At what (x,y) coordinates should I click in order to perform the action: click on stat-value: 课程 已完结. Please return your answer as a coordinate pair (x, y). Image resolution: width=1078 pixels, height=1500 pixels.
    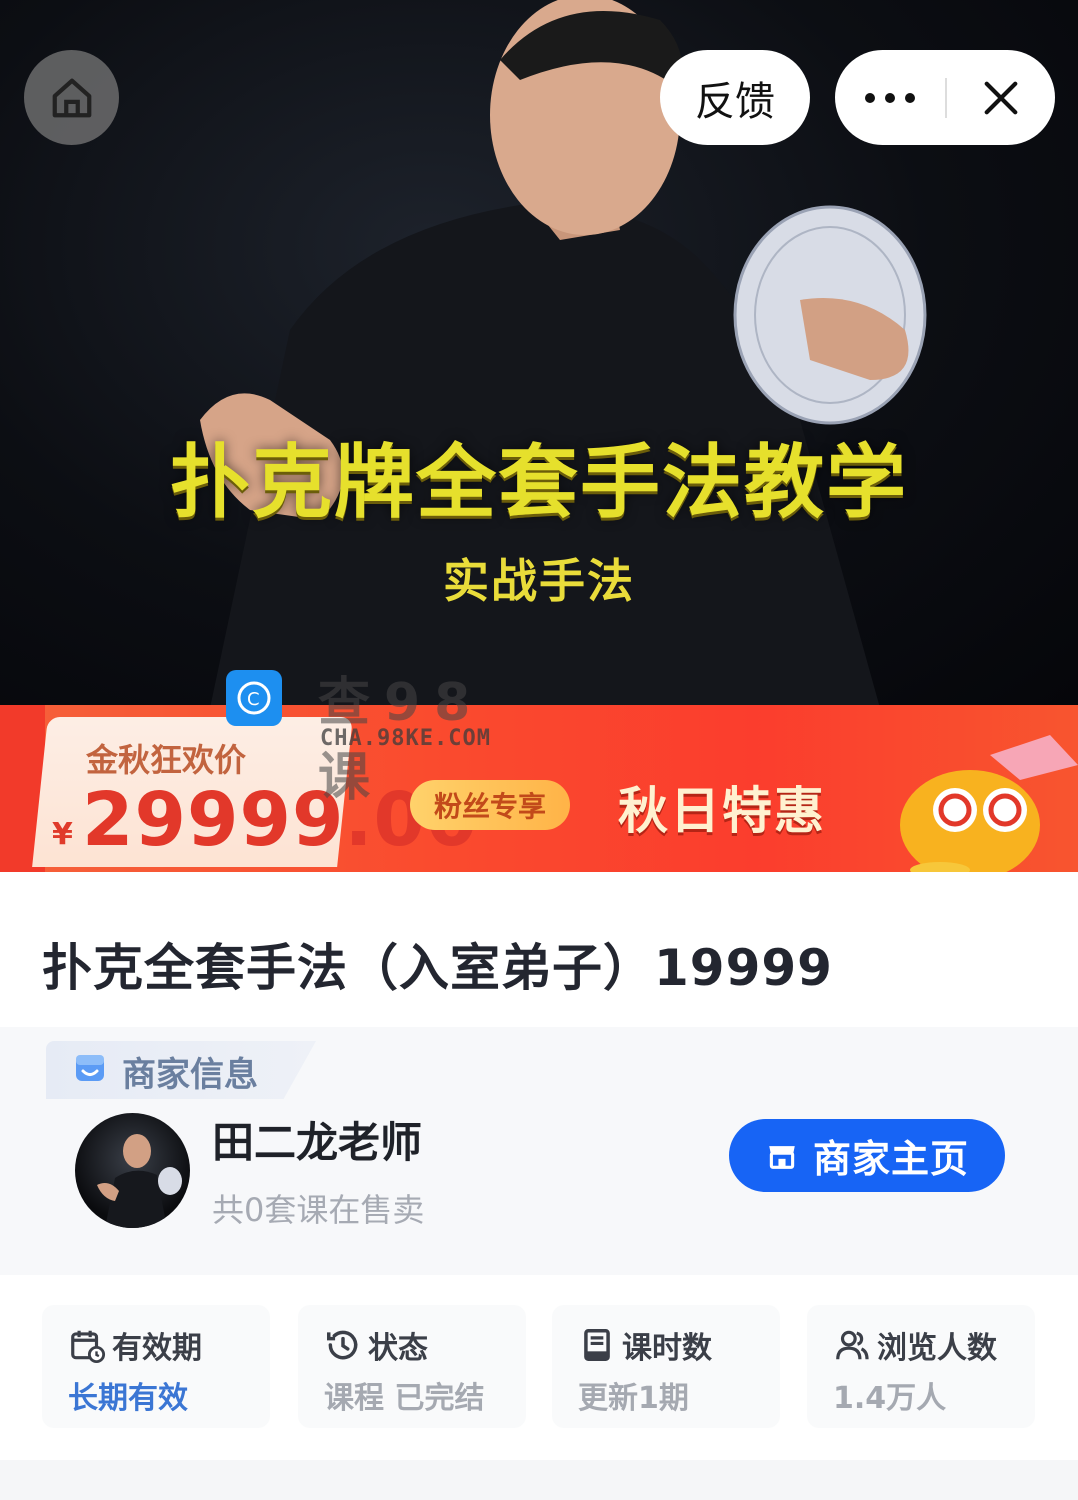
    Looking at the image, I should click on (404, 1398).